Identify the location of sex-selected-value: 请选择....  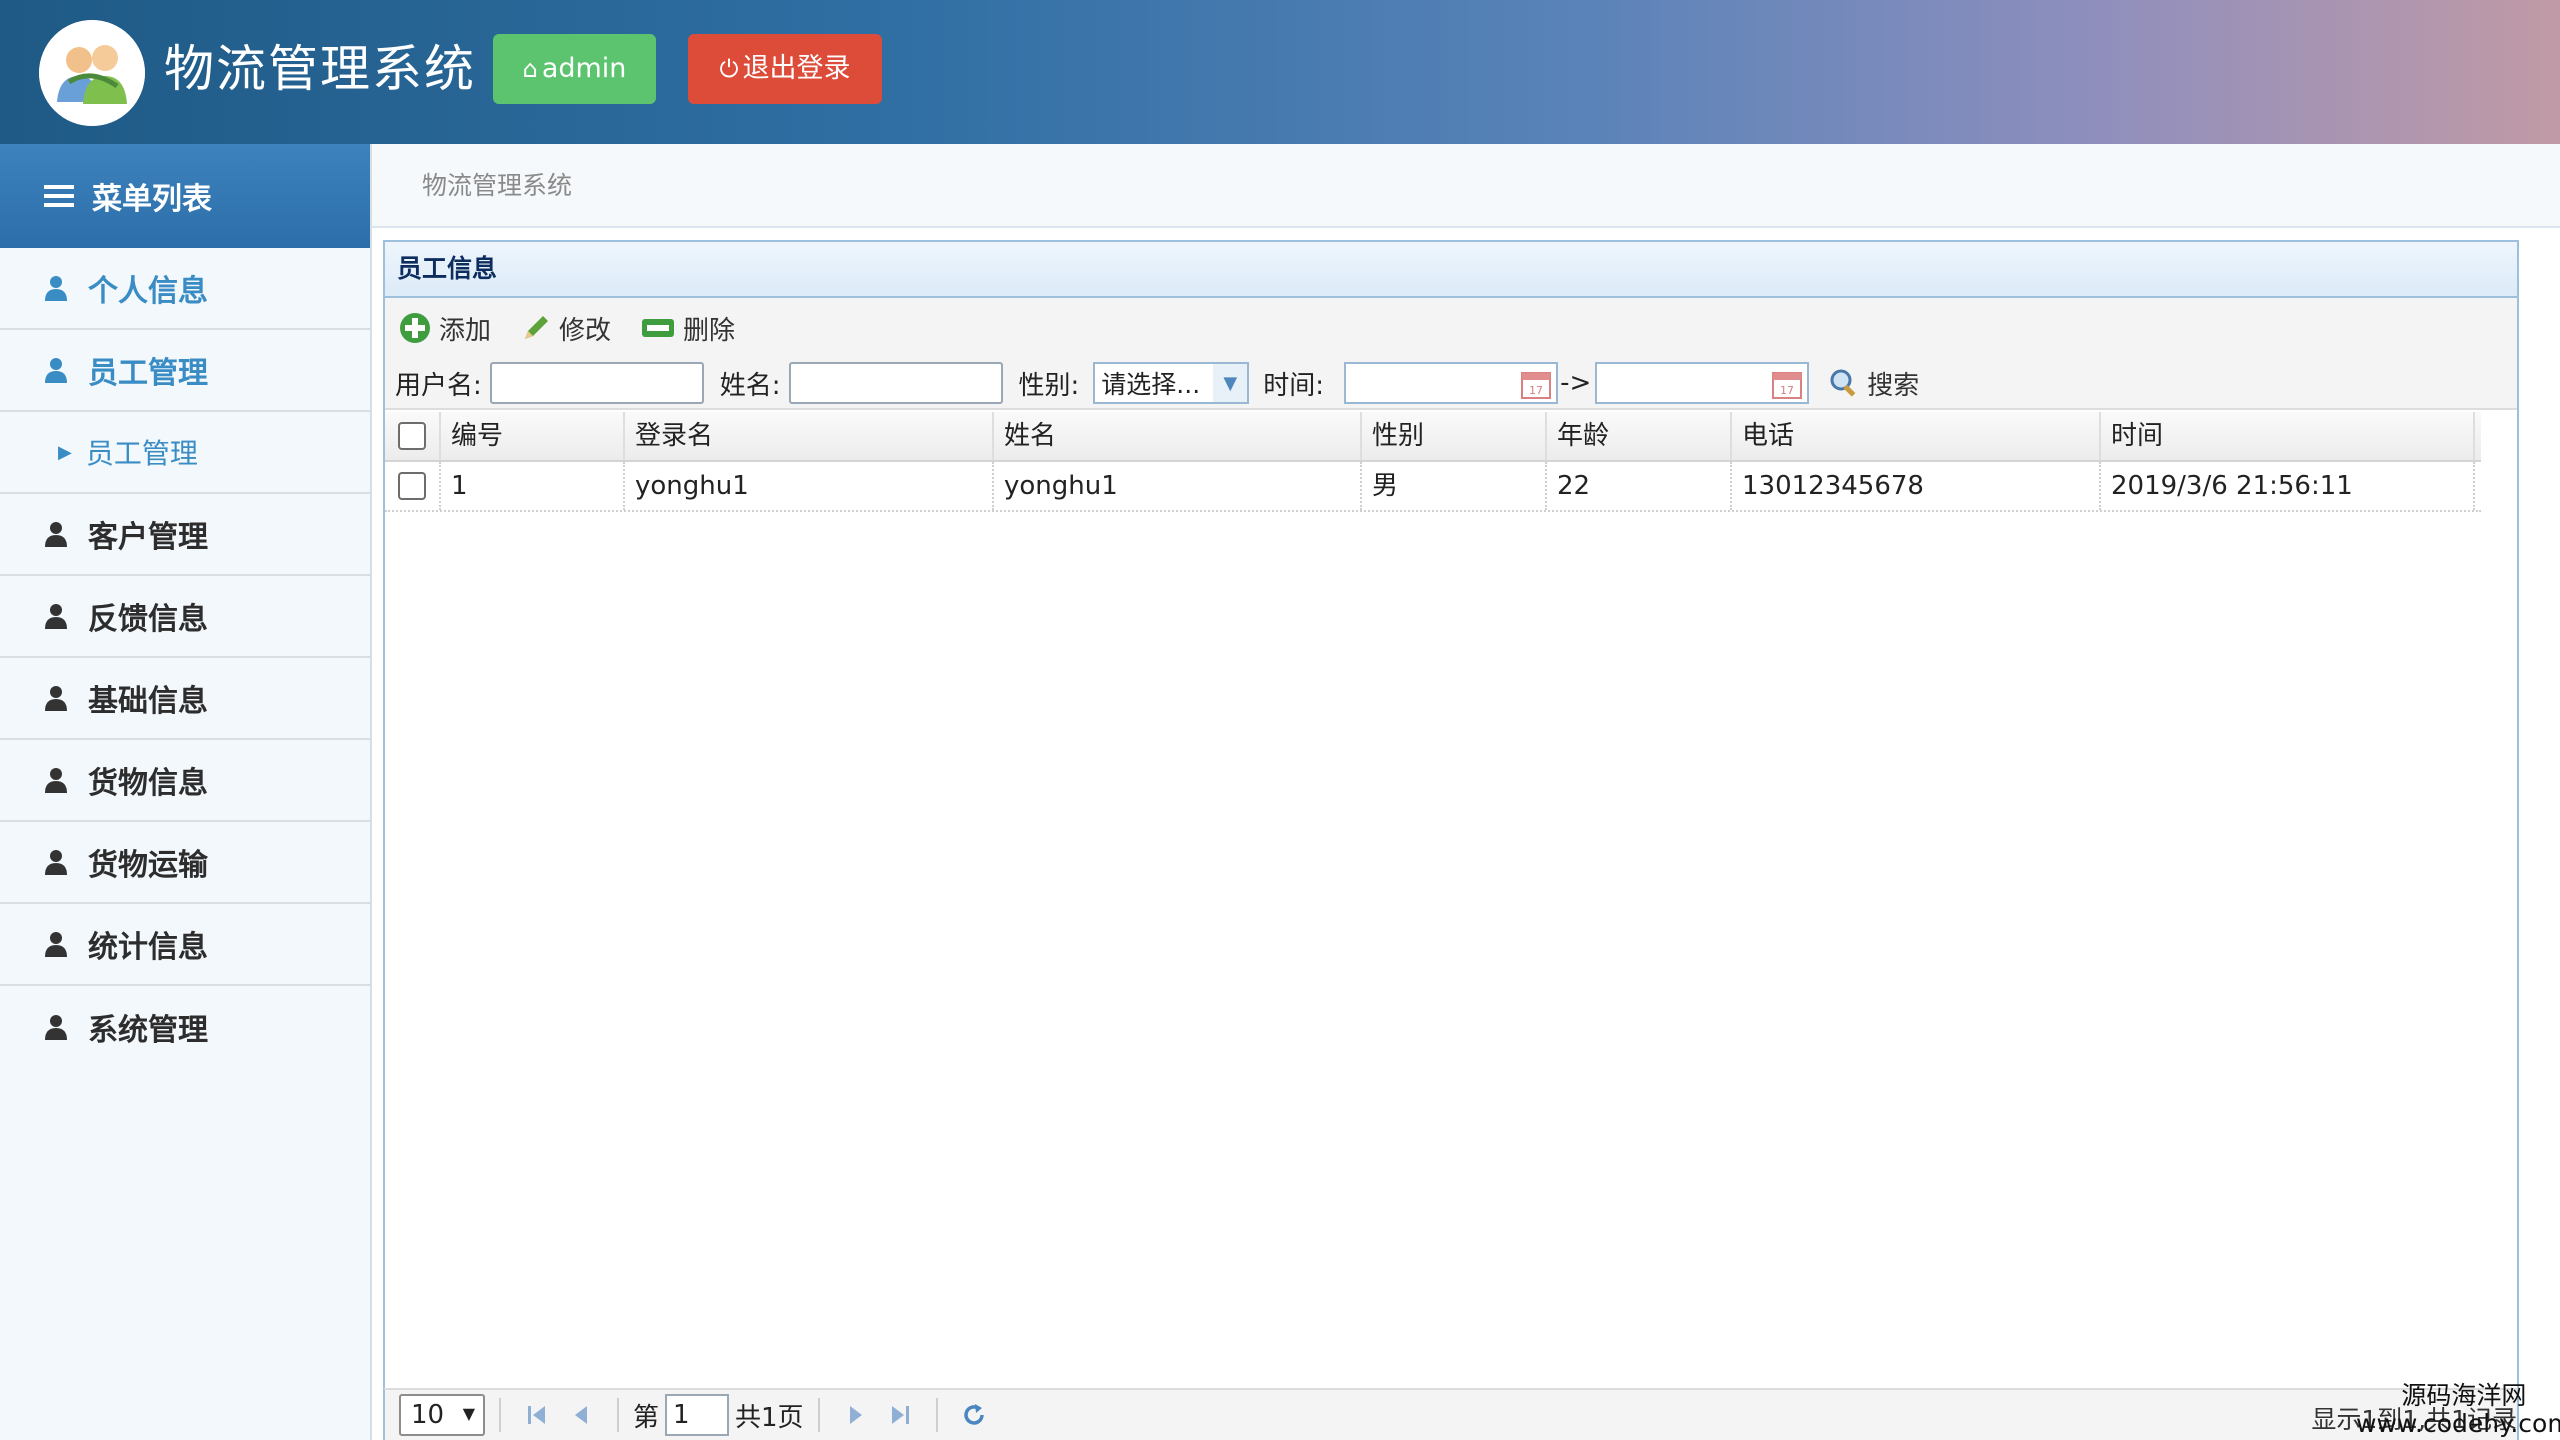
(1151, 384).